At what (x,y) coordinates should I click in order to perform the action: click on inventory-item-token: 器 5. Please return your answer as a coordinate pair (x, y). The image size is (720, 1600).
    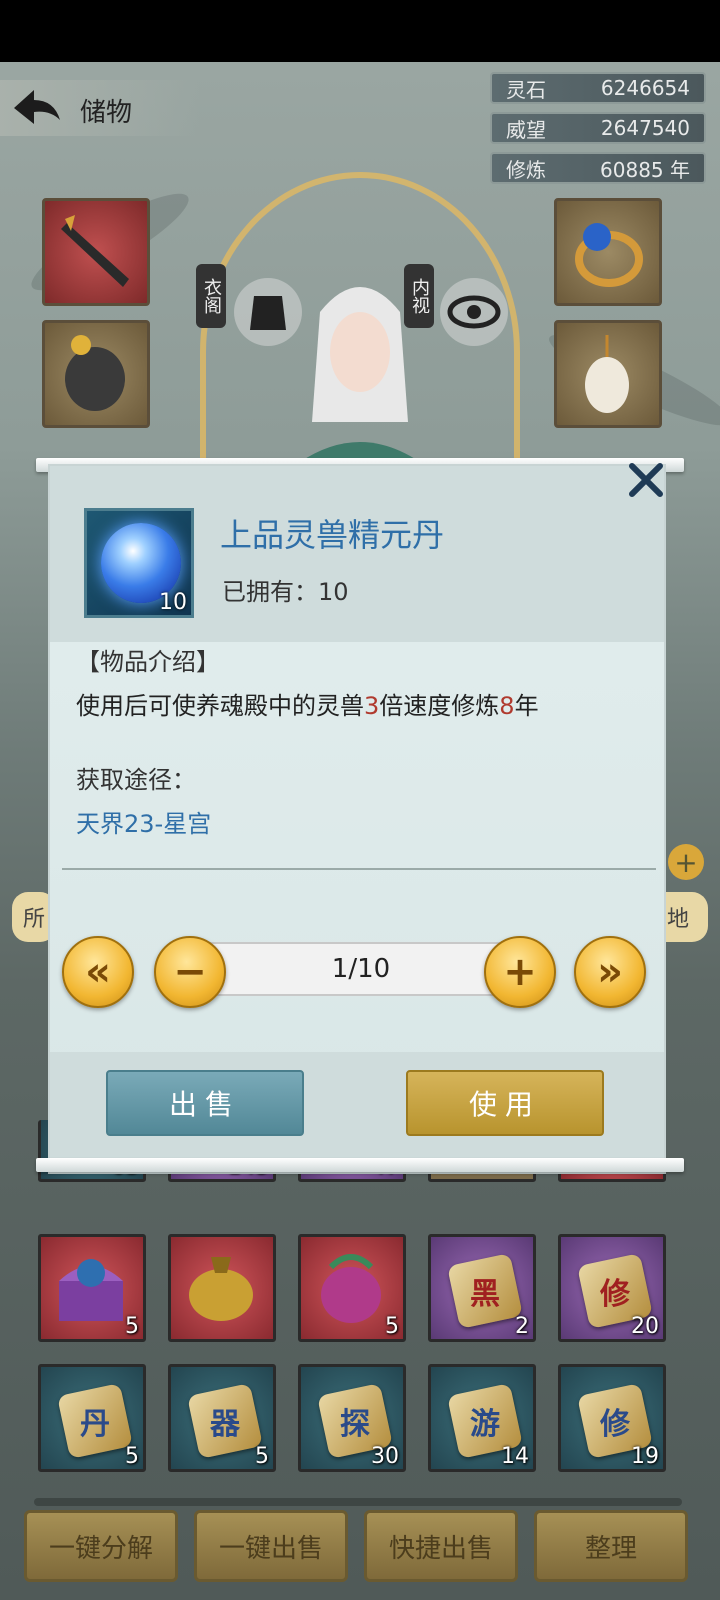
    Looking at the image, I should click on (222, 1418).